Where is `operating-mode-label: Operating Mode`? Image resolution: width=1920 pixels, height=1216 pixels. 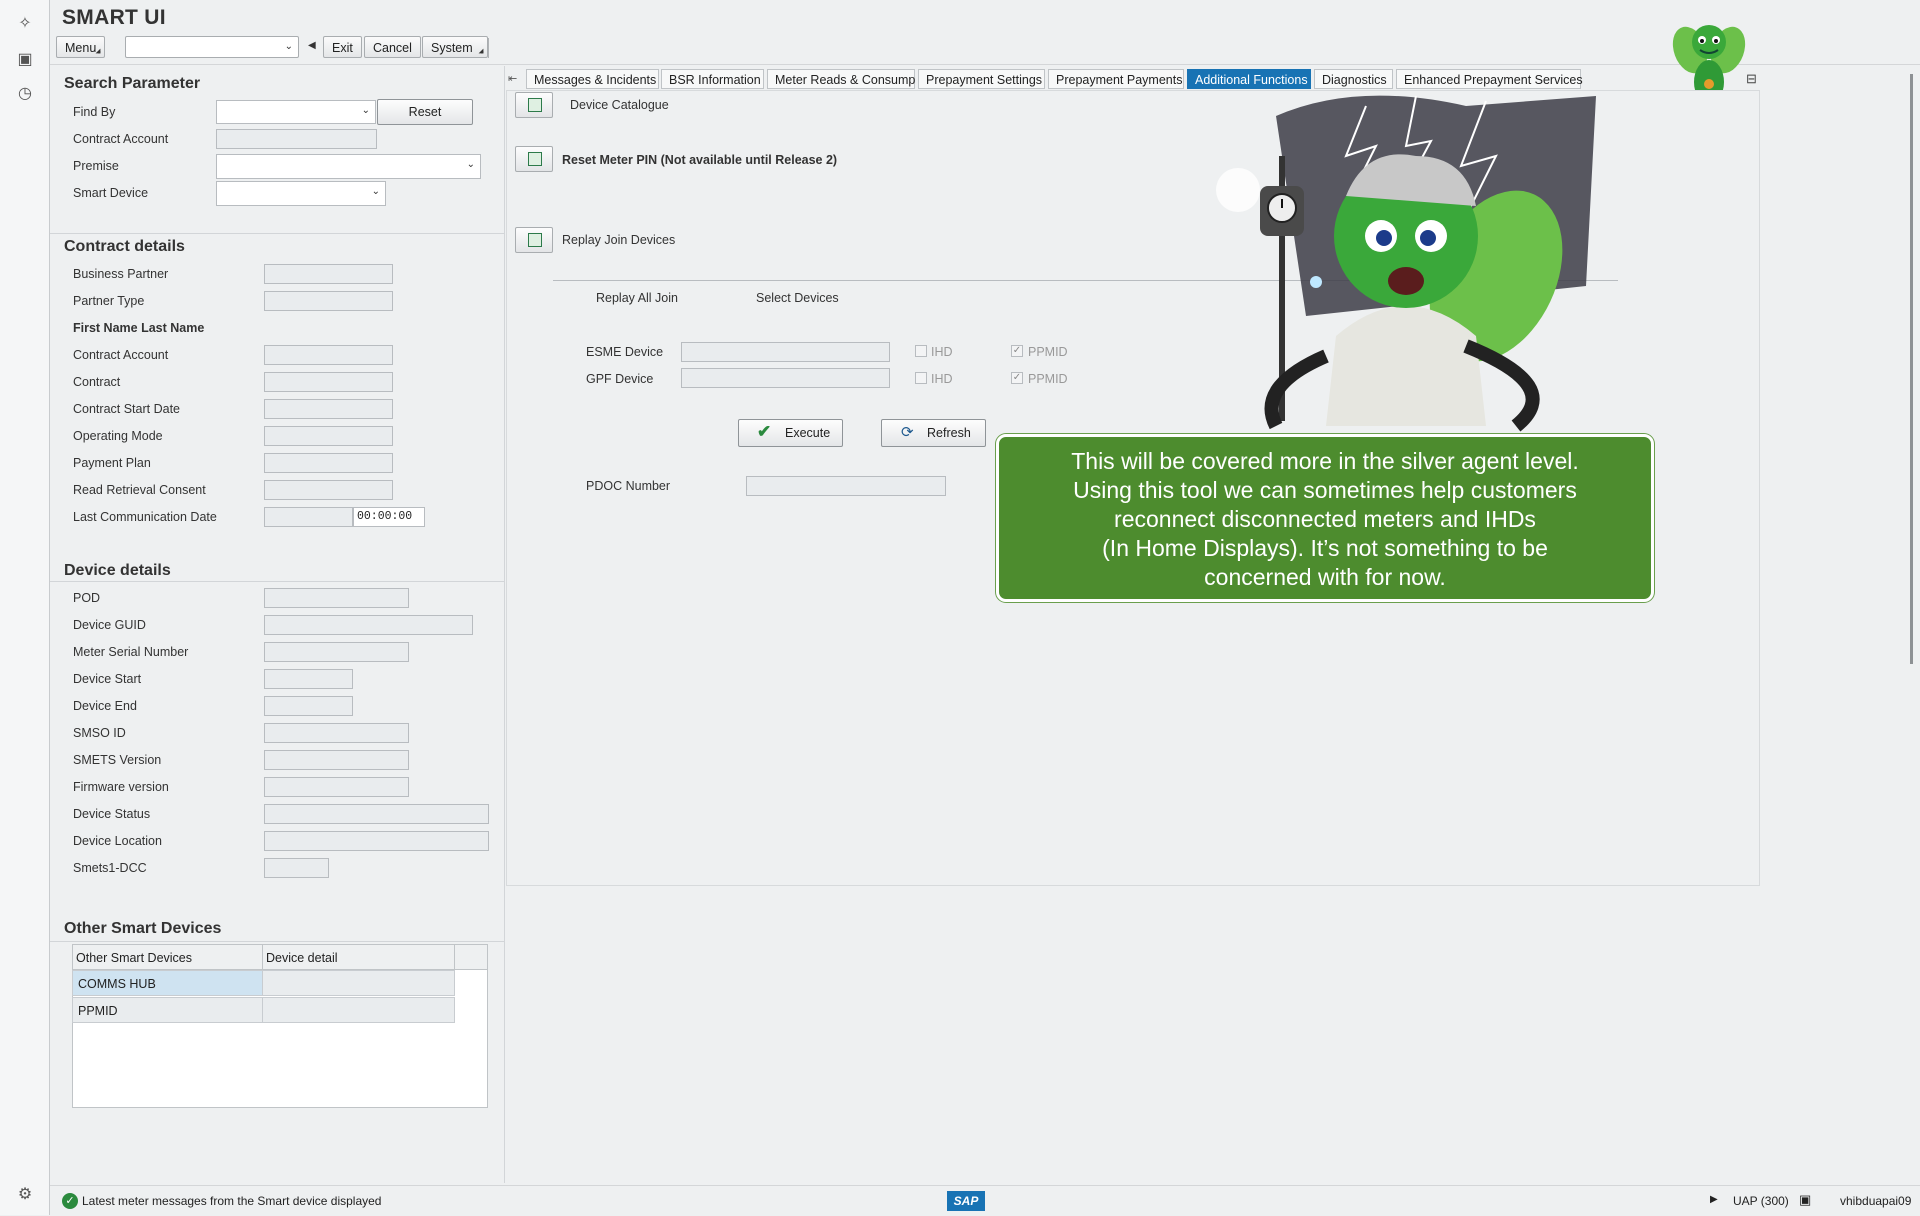
operating-mode-label: Operating Mode is located at coordinates (118, 436).